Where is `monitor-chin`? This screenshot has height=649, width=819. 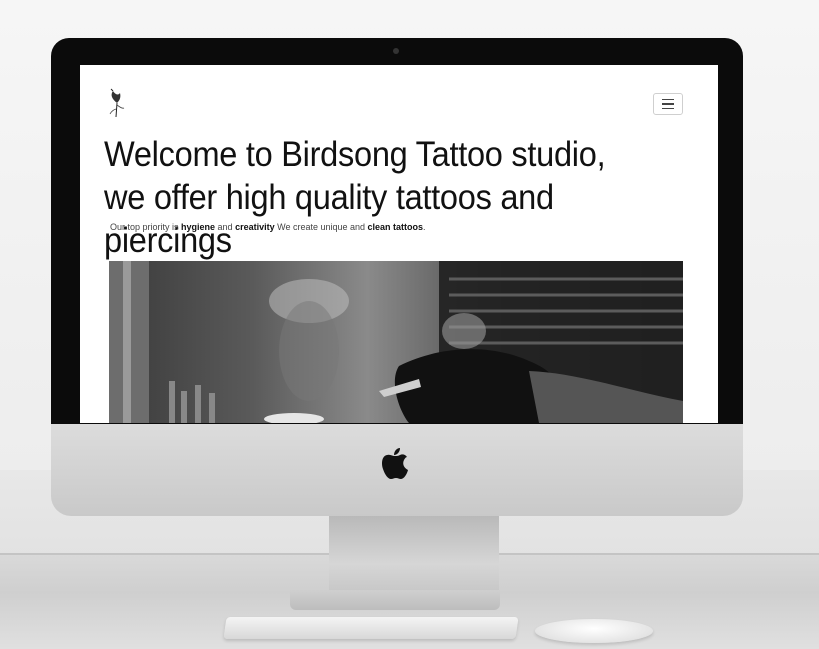 monitor-chin is located at coordinates (397, 470).